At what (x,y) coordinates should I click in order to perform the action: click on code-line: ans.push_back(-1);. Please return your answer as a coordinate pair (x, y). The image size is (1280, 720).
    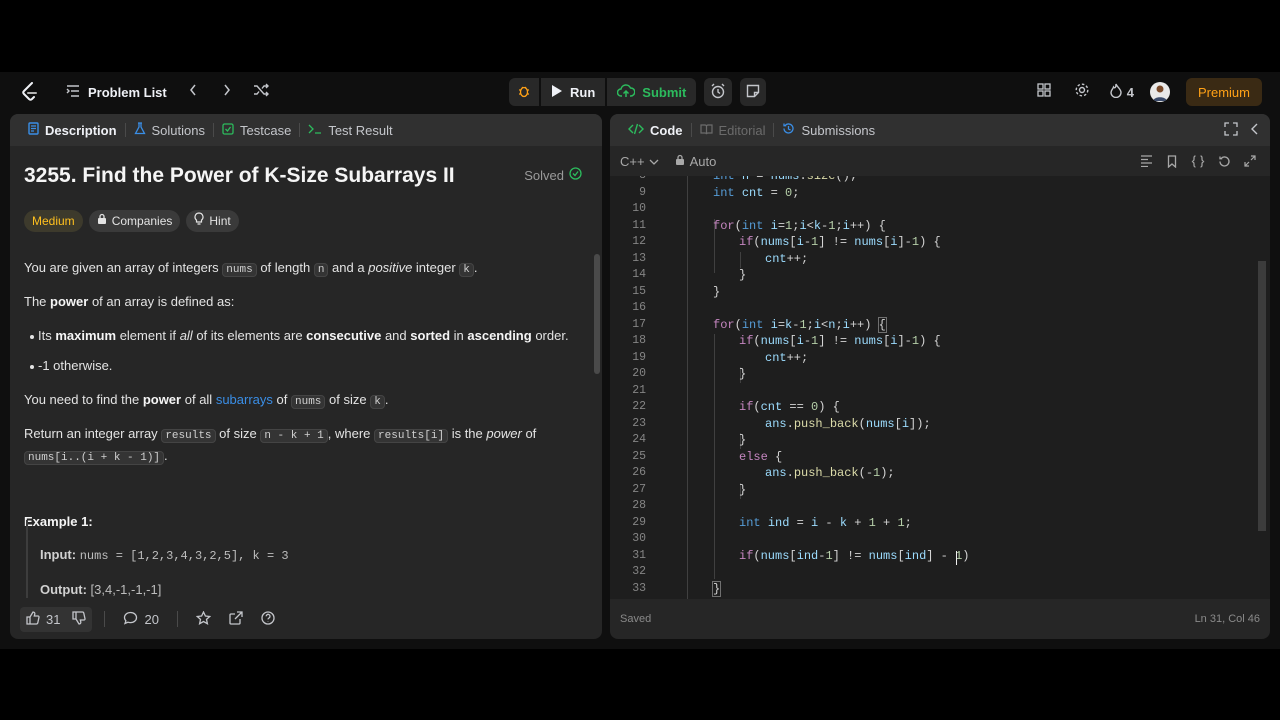
    Looking at the image, I should click on (830, 473).